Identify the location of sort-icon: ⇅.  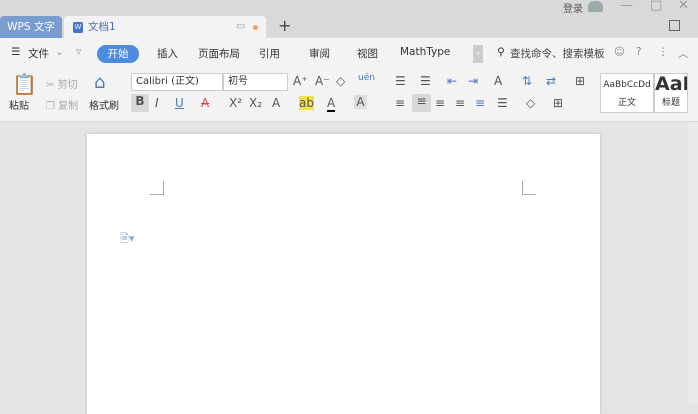
(527, 81).